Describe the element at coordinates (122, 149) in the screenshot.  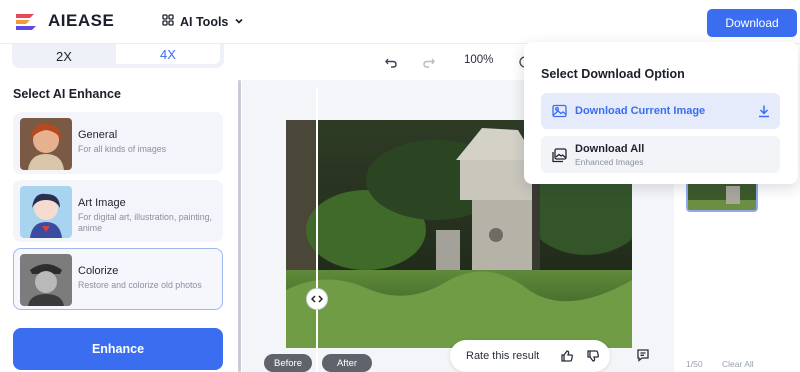
I see `enhance-desc: For all kinds of images` at that location.